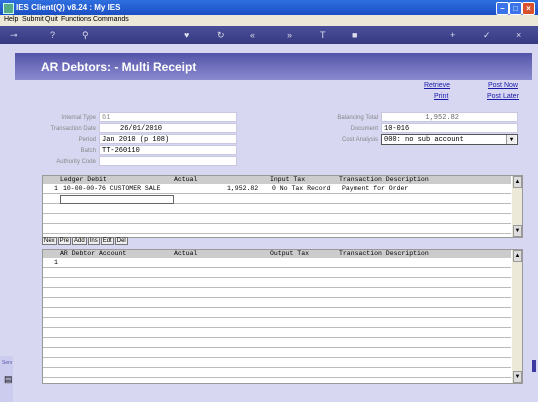  What do you see at coordinates (502, 8) in the screenshot?
I see `minimize-button: –` at bounding box center [502, 8].